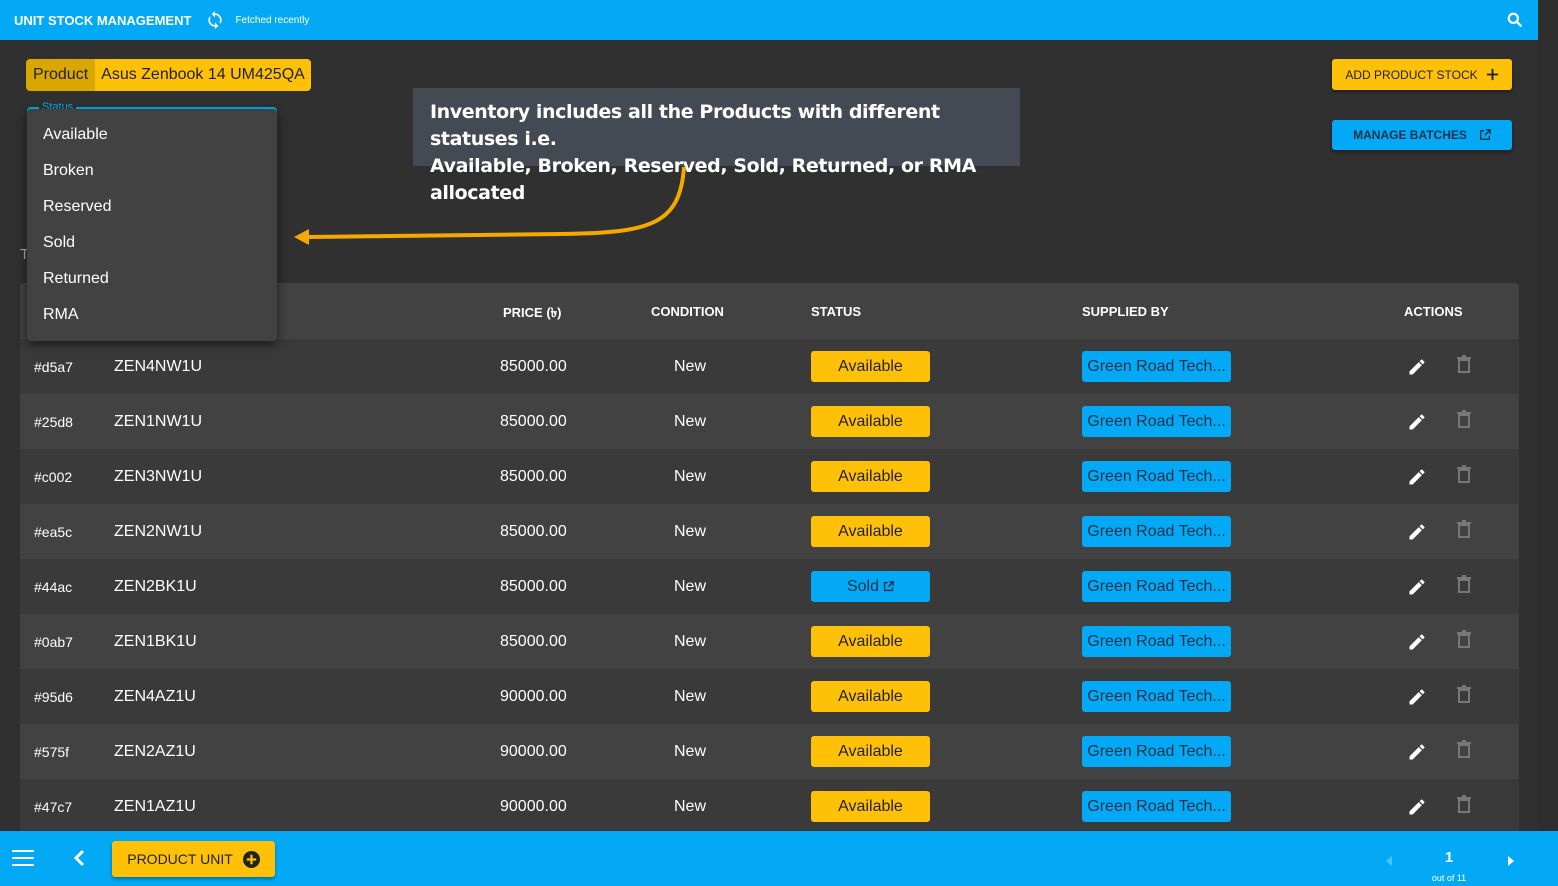  Describe the element at coordinates (1125, 311) in the screenshot. I see `col-supplied-by: SUPPLIED BY` at that location.